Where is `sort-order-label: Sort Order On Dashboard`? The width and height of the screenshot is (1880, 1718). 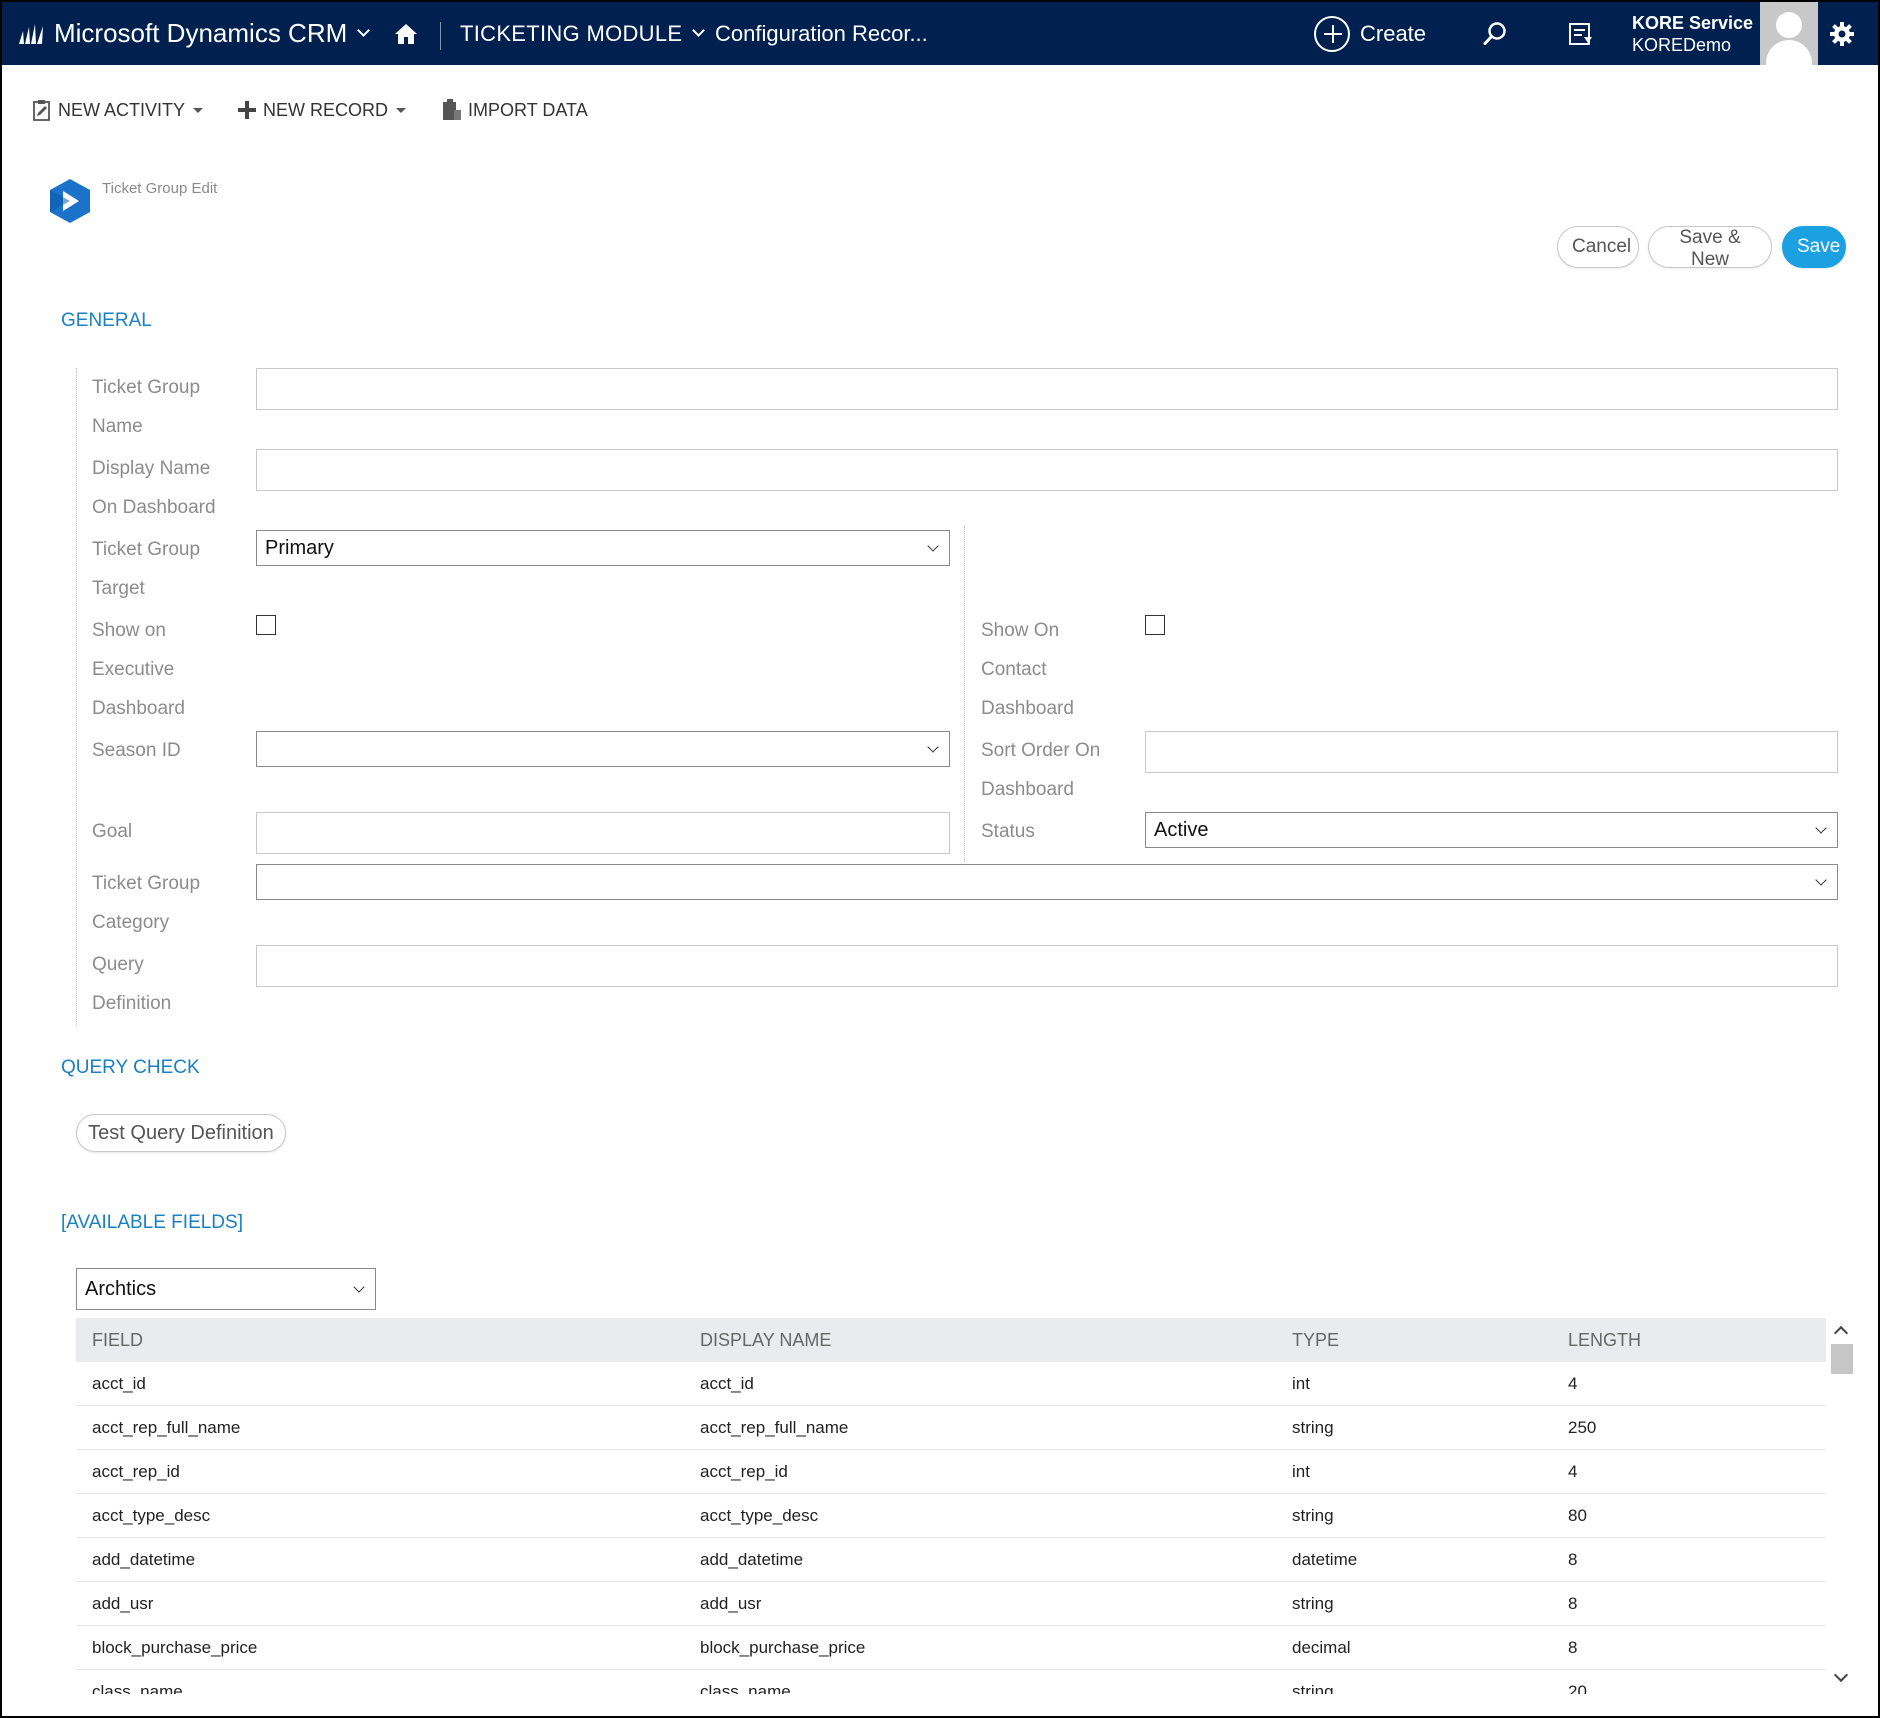
sort-order-label: Sort Order On Dashboard is located at coordinates (1040, 770).